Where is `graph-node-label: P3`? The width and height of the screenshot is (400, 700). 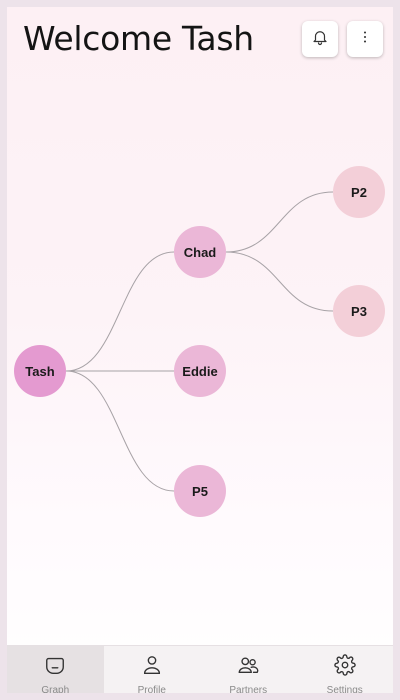
graph-node-label: P3 is located at coordinates (359, 311).